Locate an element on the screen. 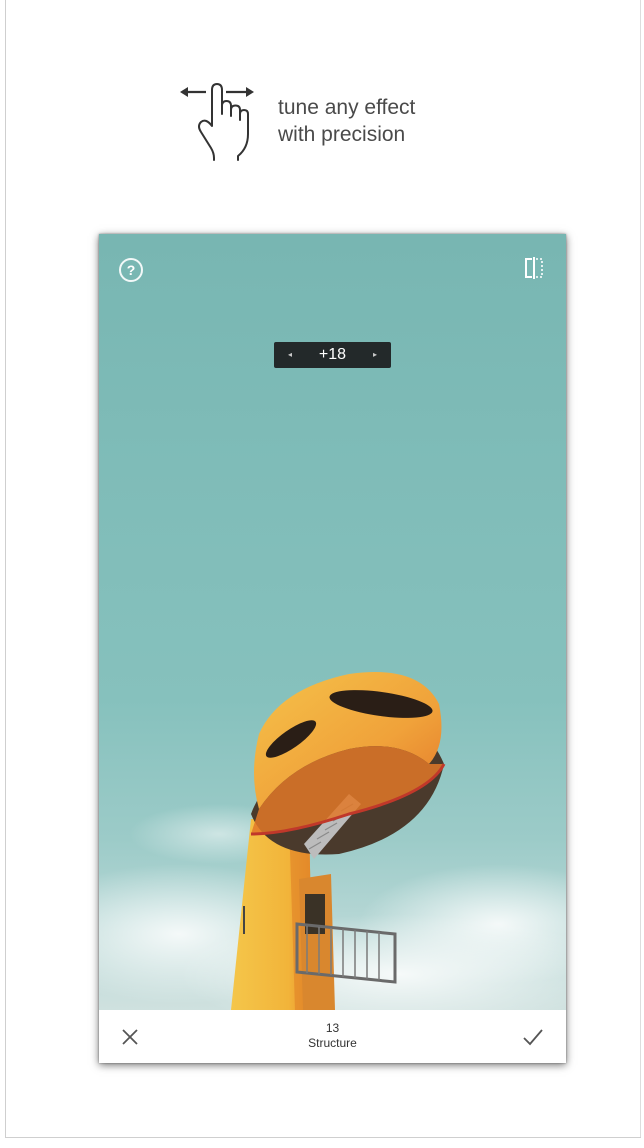 The height and width of the screenshot is (1148, 644). frame-edge-bottom is located at coordinates (323, 1137).